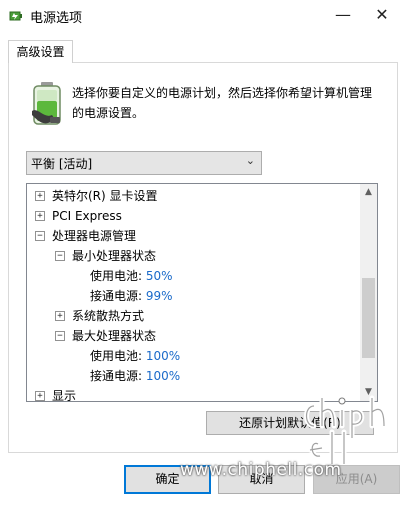  What do you see at coordinates (108, 316) in the screenshot?
I see `tree-item-label: 系统散热方式` at bounding box center [108, 316].